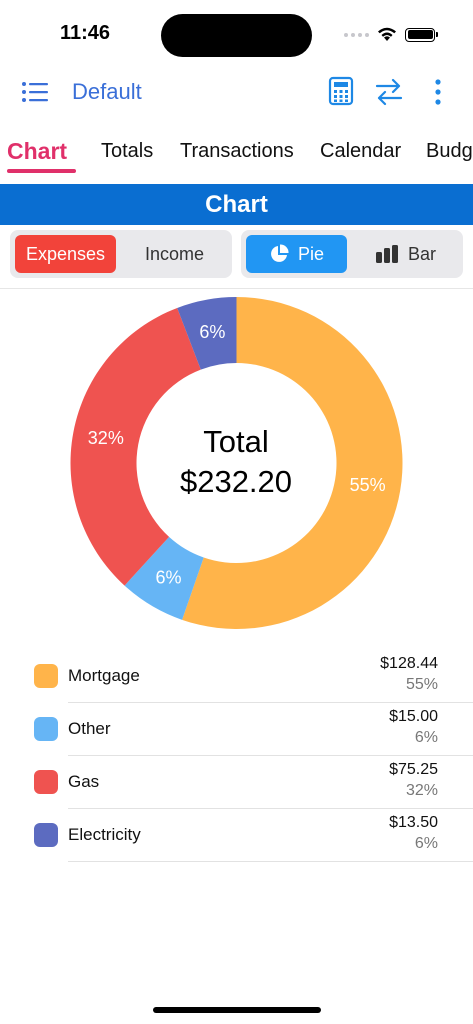 Image resolution: width=473 pixels, height=1024 pixels. Describe the element at coordinates (85, 33) in the screenshot. I see `status-time: 11:46` at that location.